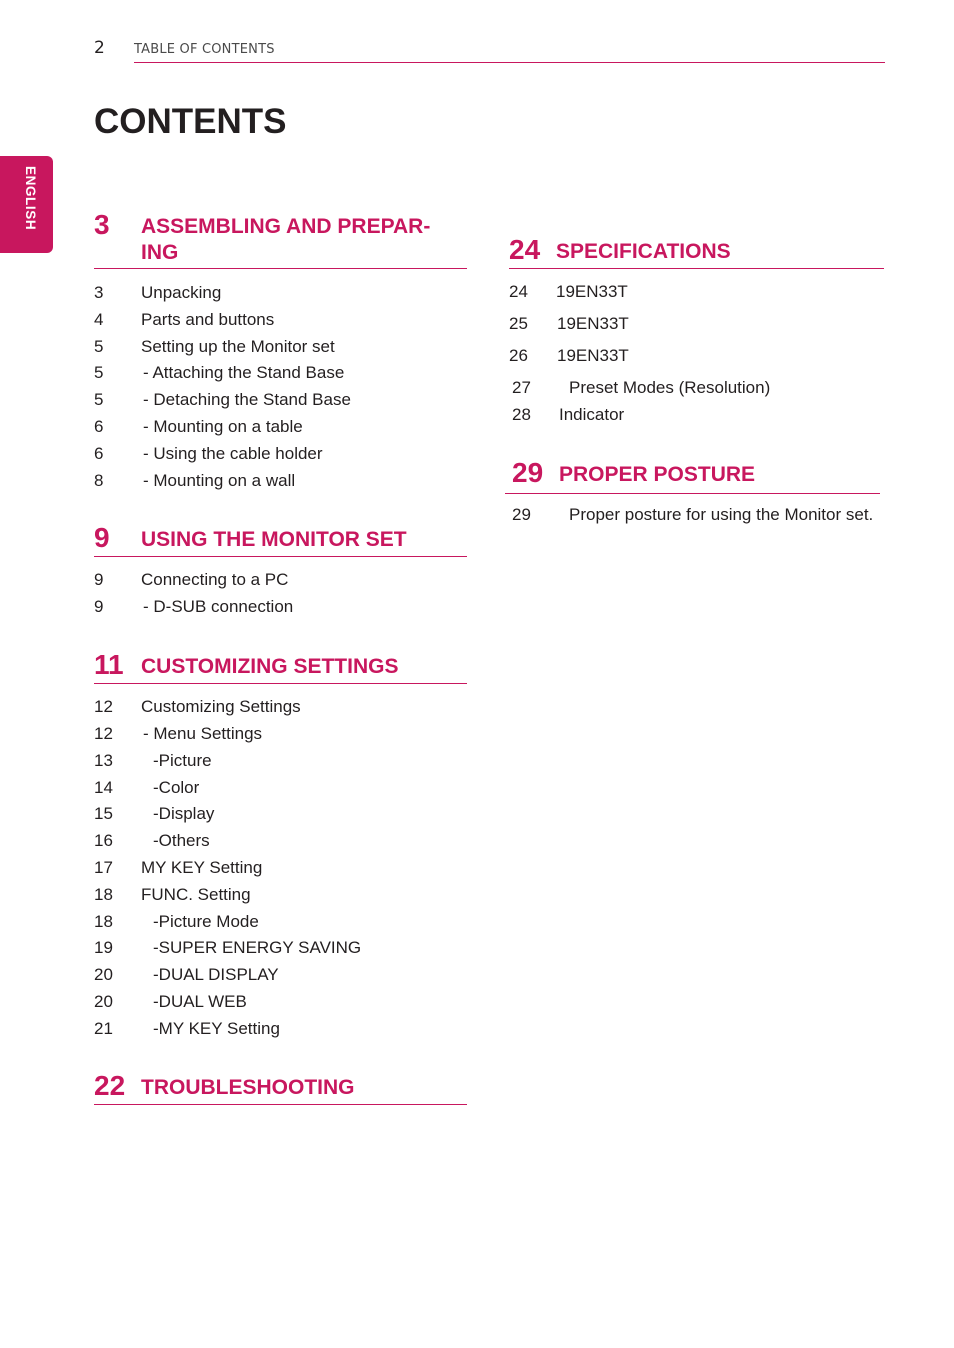 This screenshot has height=1348, width=954. What do you see at coordinates (269, 667) in the screenshot?
I see `section-title: CUSTOMIZING SETTINGS` at bounding box center [269, 667].